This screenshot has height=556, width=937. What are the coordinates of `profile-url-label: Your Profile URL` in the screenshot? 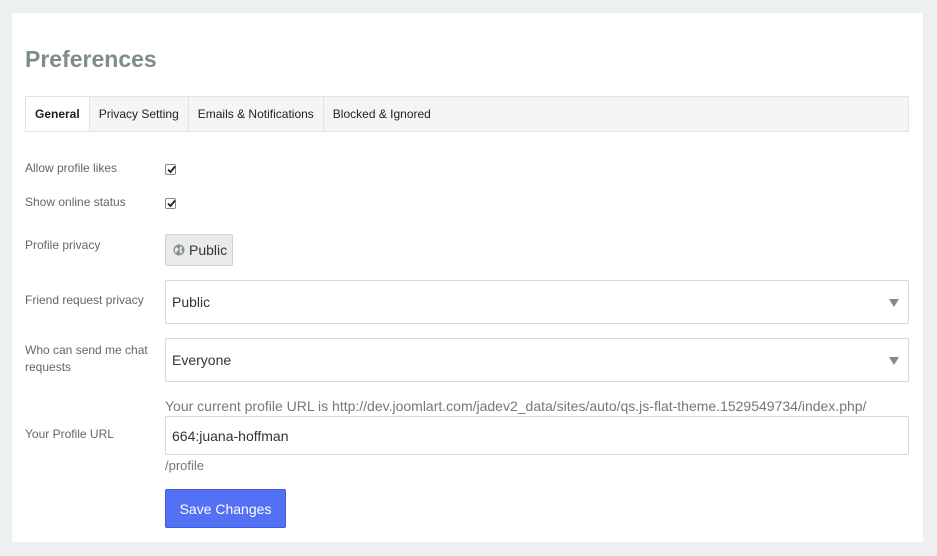 It's located at (69, 434).